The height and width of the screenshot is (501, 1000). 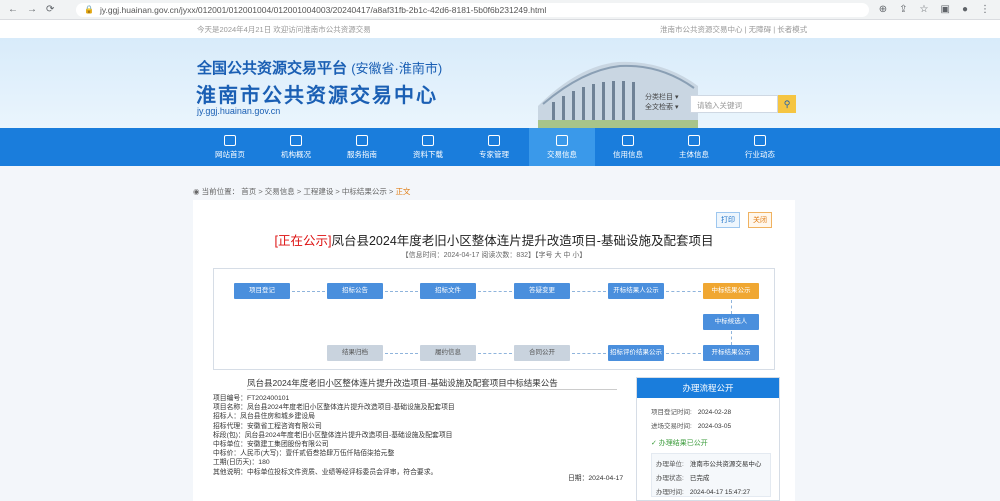 What do you see at coordinates (562, 154) in the screenshot?
I see `nav-item-label: 交易信息` at bounding box center [562, 154].